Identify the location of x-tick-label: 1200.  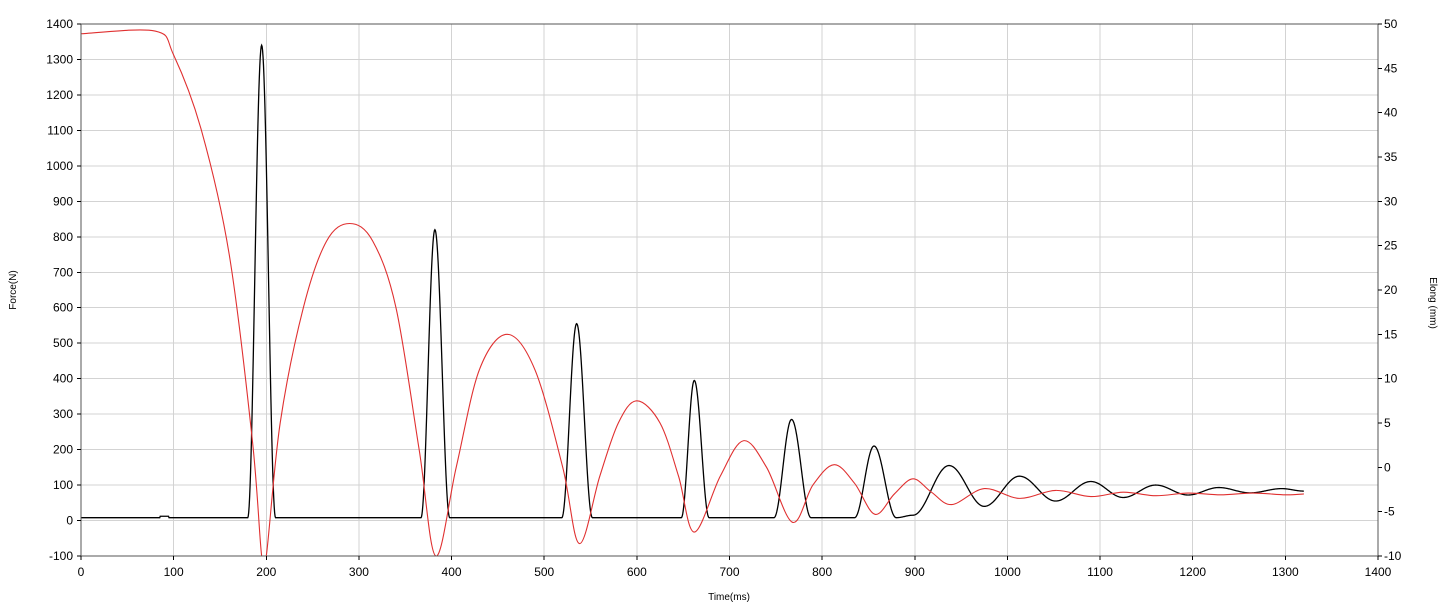
(1192, 572).